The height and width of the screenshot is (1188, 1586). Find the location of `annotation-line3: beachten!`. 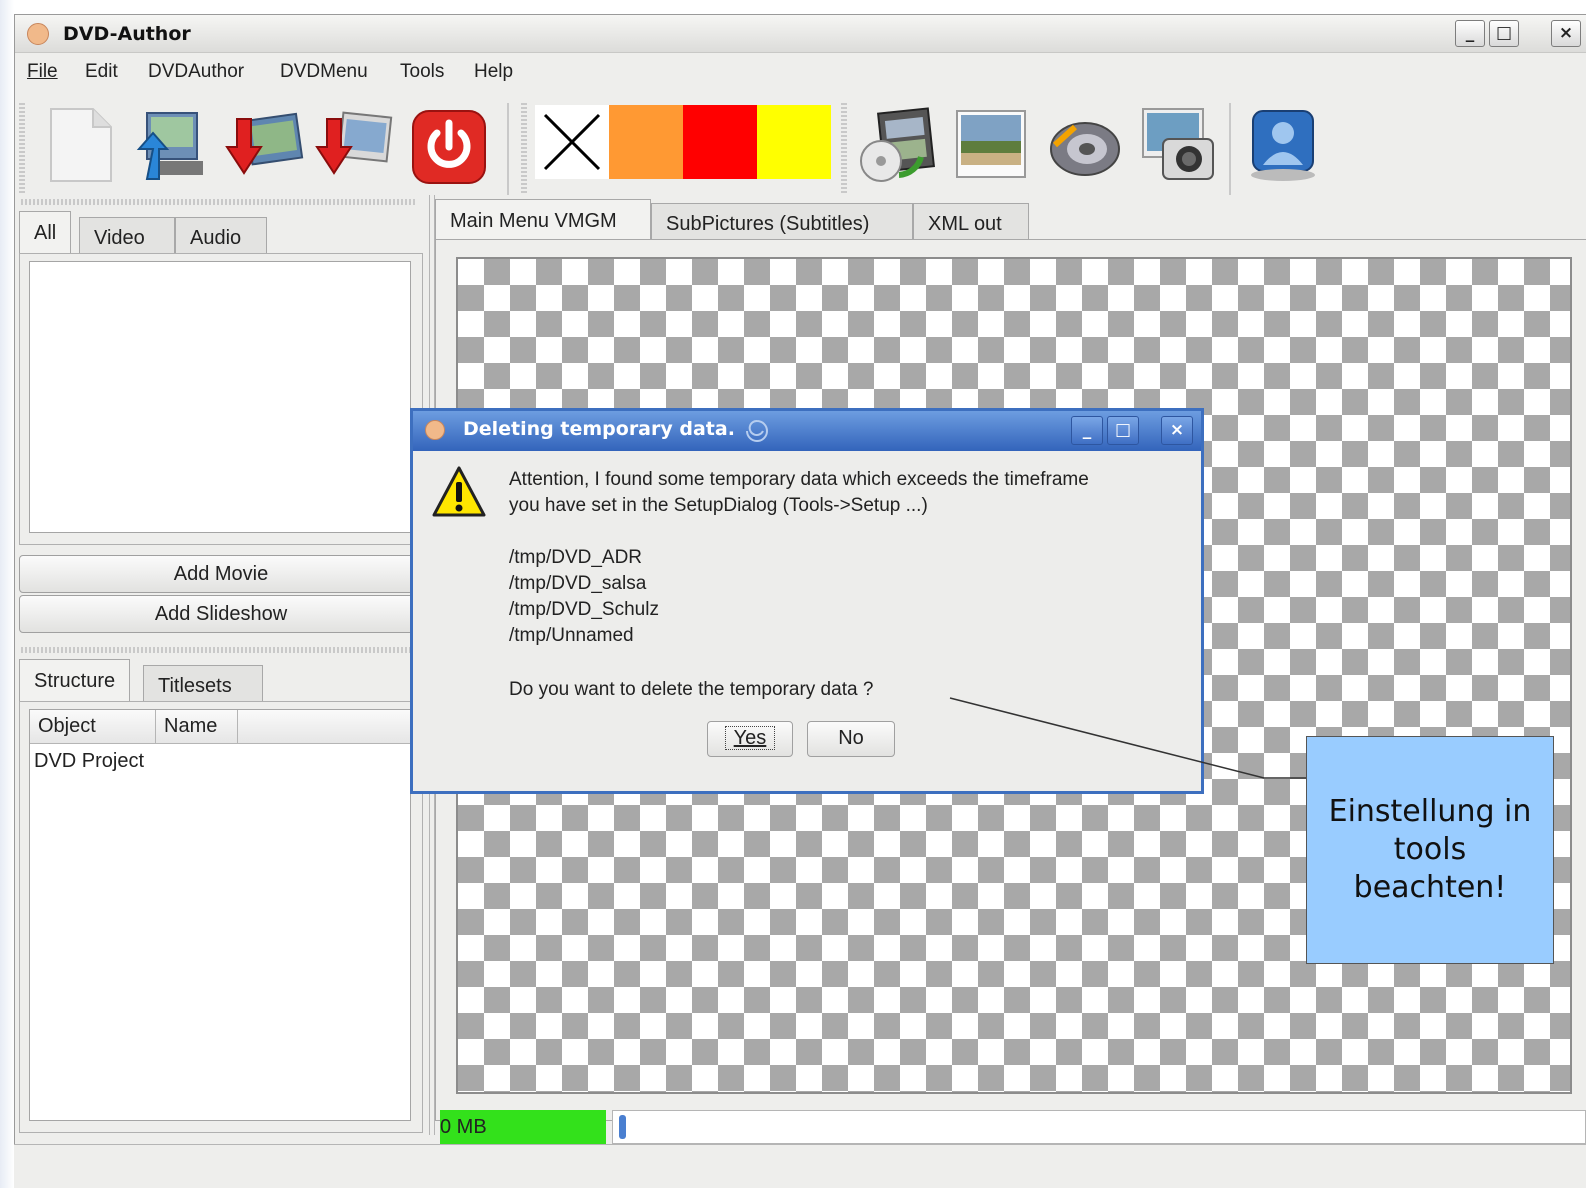

annotation-line3: beachten! is located at coordinates (1430, 887).